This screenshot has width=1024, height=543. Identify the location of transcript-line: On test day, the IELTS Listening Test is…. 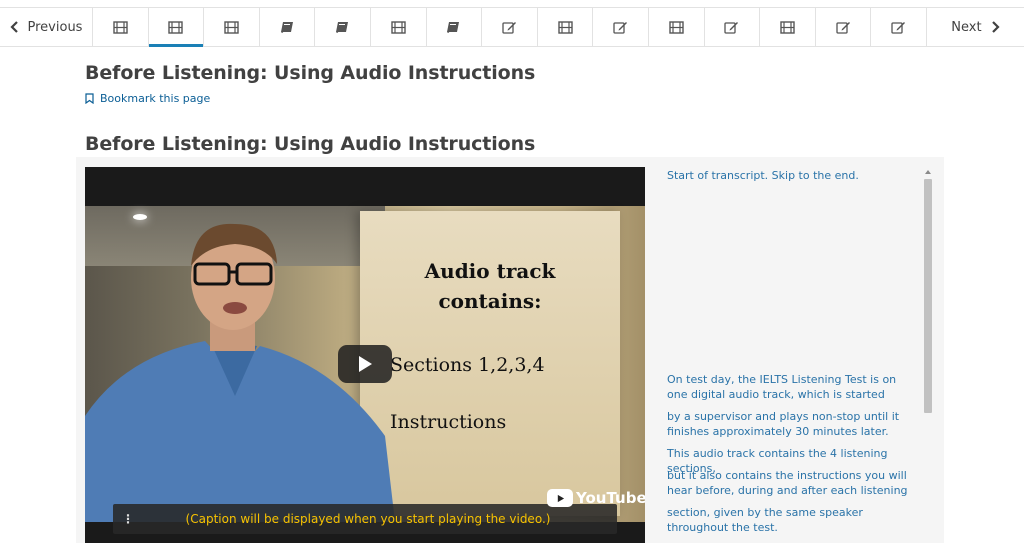
(793, 387).